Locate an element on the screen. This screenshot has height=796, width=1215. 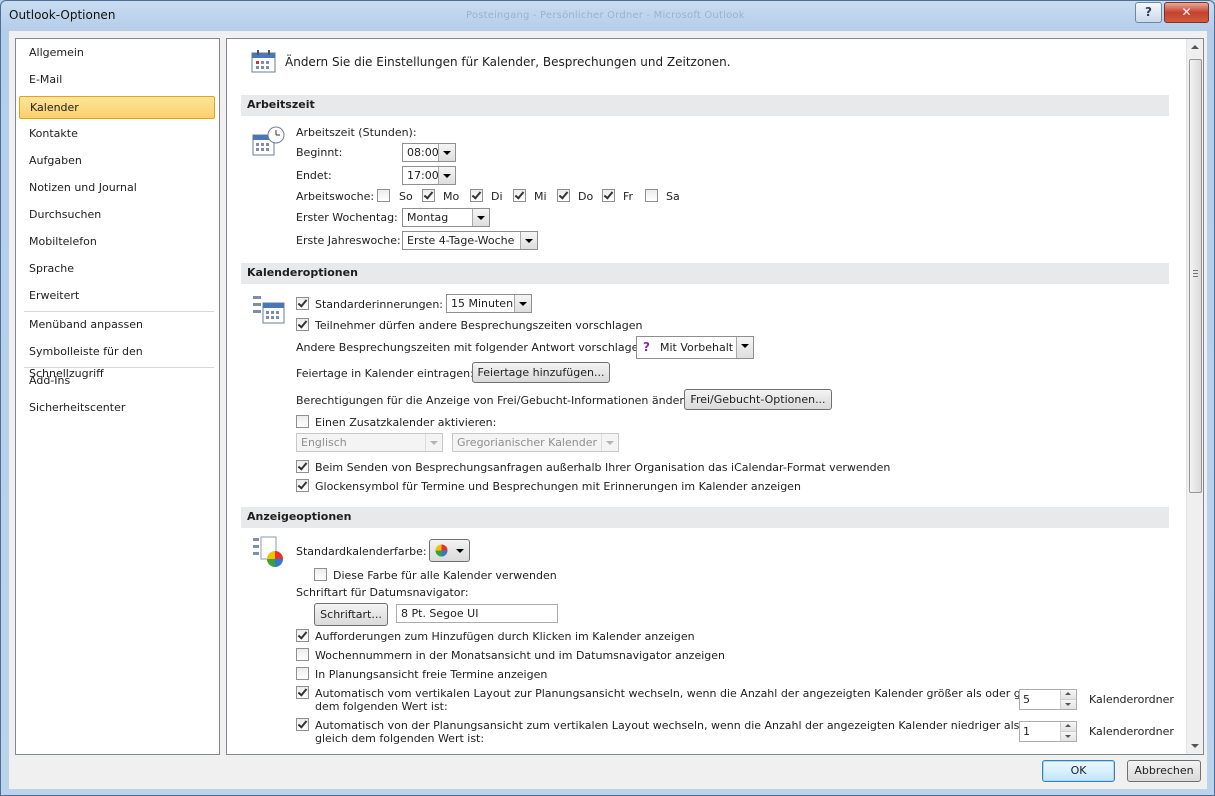
scroll-down-icon is located at coordinates (1195, 746).